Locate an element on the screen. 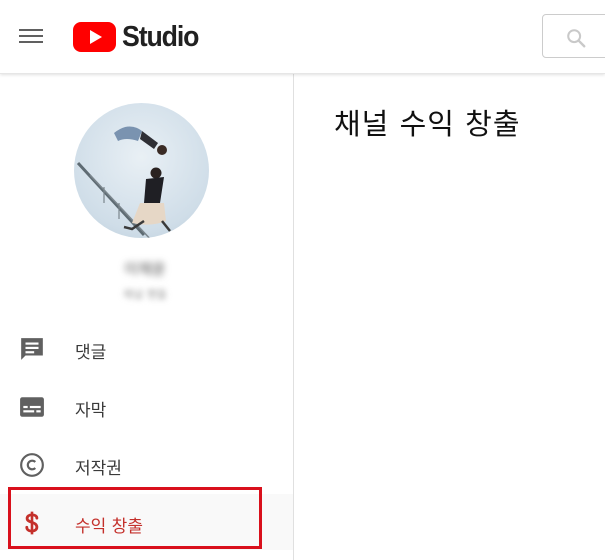 Image resolution: width=605 pixels, height=560 pixels. page-title: 채널 수익 창출 is located at coordinates (427, 124).